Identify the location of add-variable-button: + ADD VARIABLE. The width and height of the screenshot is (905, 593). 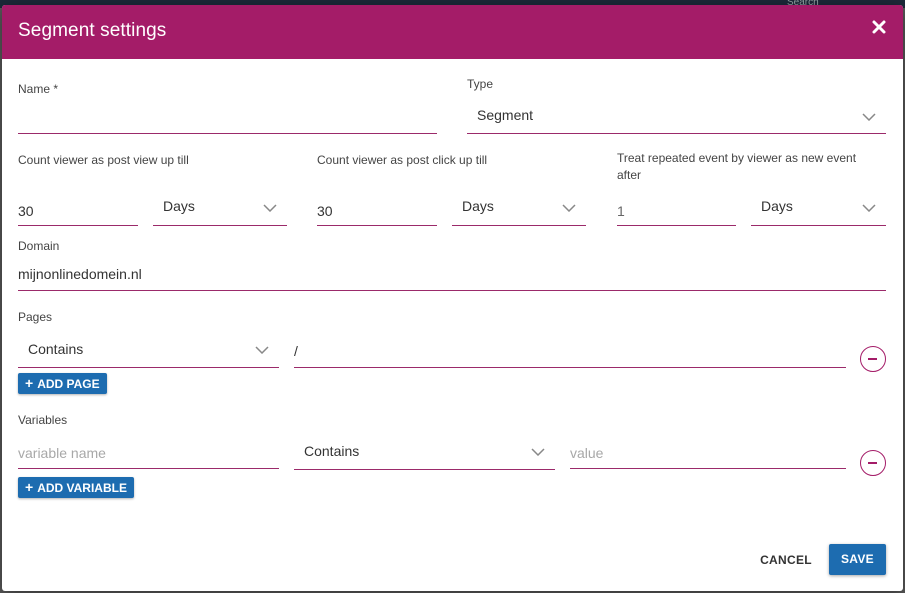
(76, 487).